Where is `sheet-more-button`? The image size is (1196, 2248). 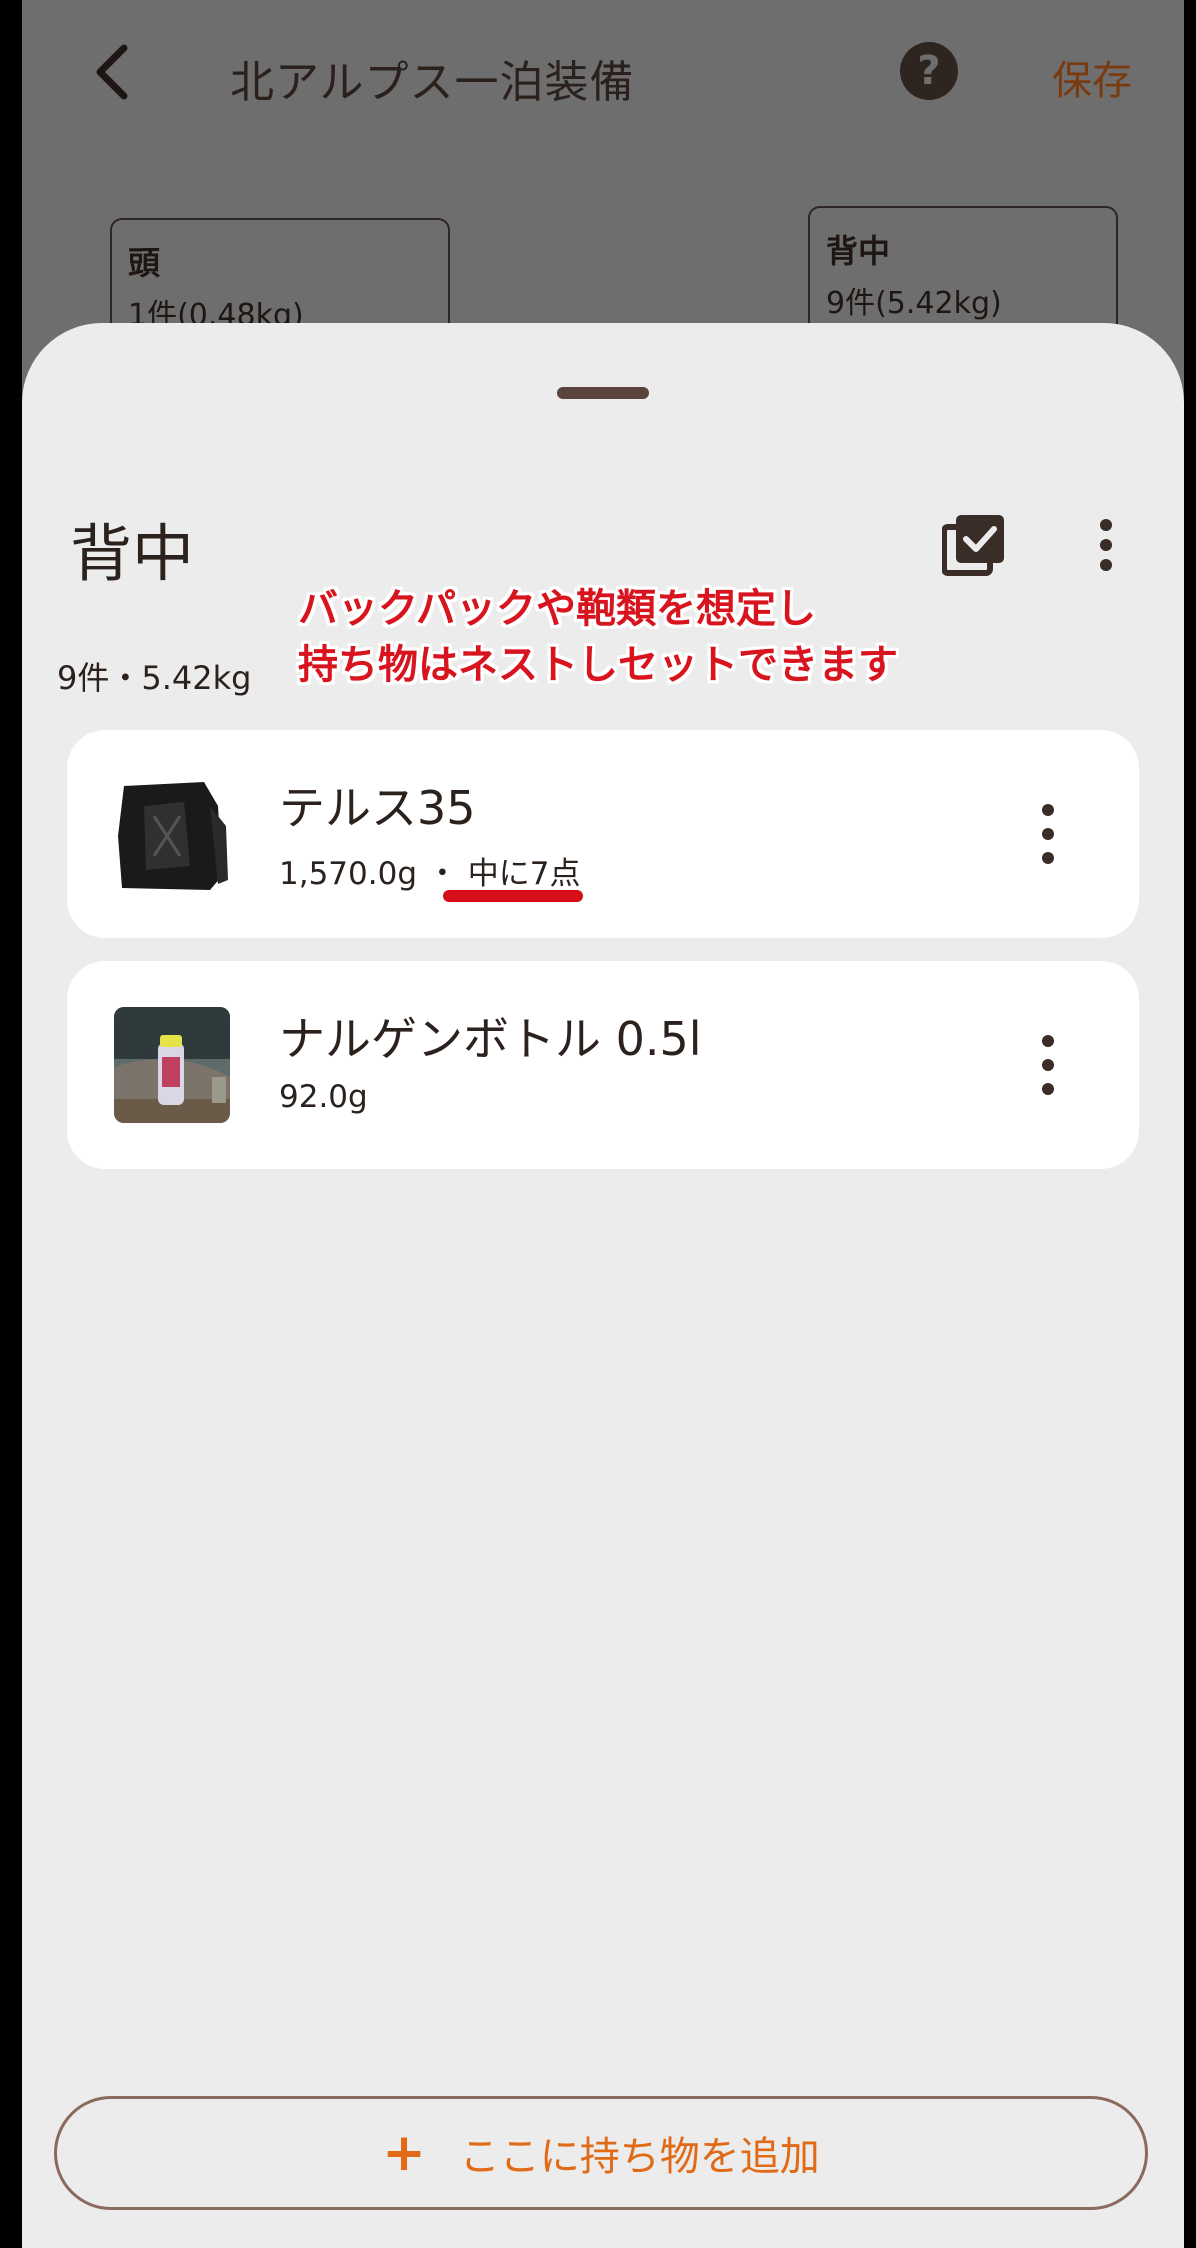 sheet-more-button is located at coordinates (1106, 545).